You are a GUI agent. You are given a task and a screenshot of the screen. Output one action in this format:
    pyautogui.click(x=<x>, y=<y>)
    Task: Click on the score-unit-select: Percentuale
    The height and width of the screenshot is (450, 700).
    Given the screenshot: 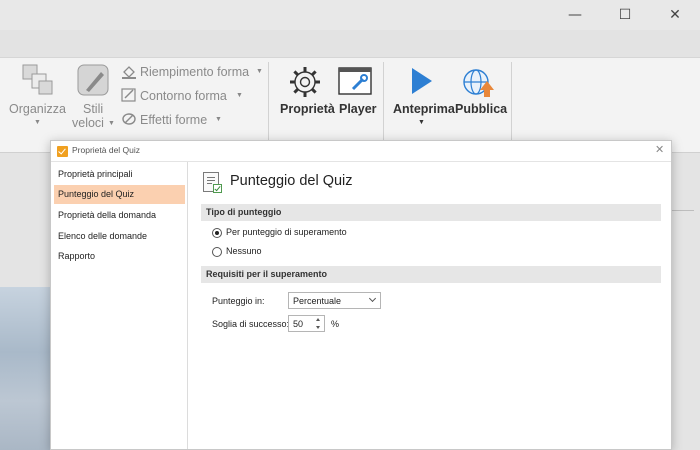 What is the action you would take?
    pyautogui.click(x=334, y=300)
    